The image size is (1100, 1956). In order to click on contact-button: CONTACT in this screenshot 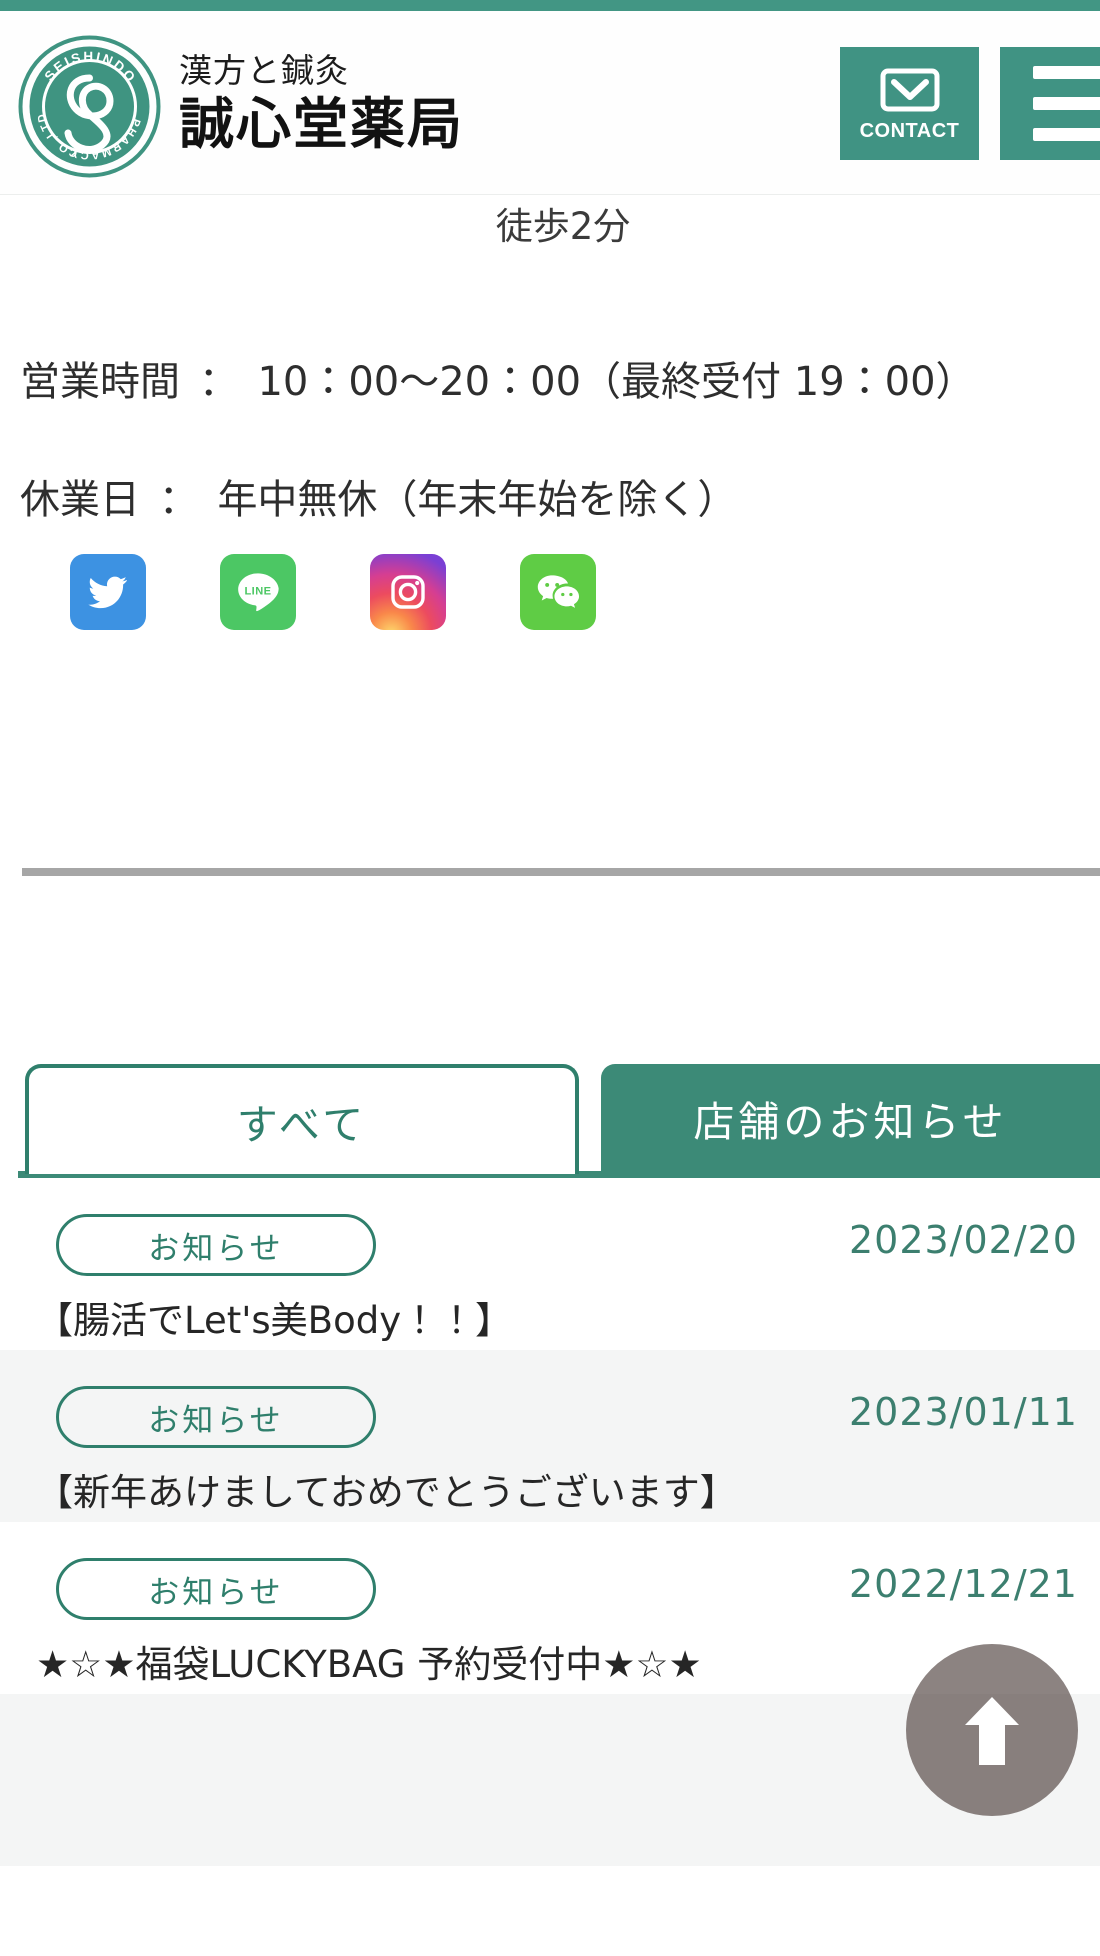, I will do `click(909, 103)`.